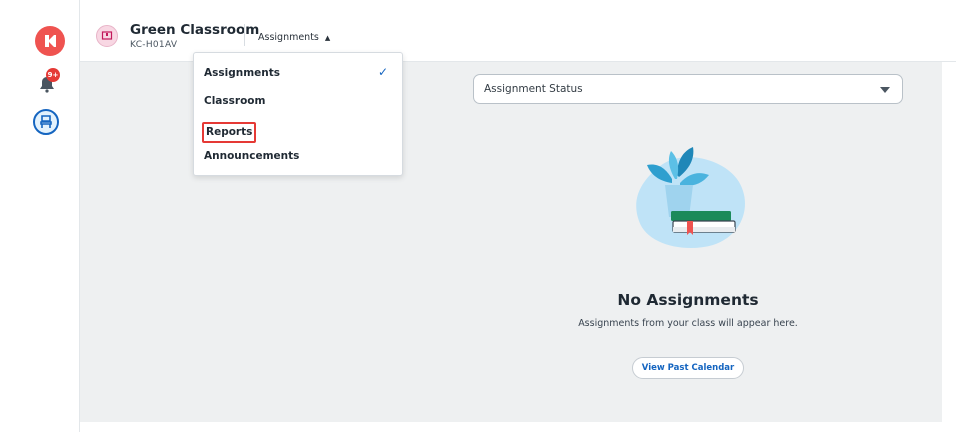 This screenshot has height=432, width=956. Describe the element at coordinates (288, 37) in the screenshot. I see `section-dropdown-label: Assignments` at that location.